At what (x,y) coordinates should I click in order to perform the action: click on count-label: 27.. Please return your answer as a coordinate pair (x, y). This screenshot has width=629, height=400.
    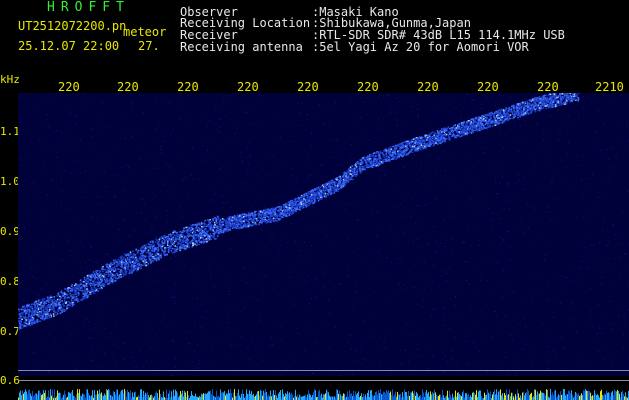
    Looking at the image, I should click on (149, 46).